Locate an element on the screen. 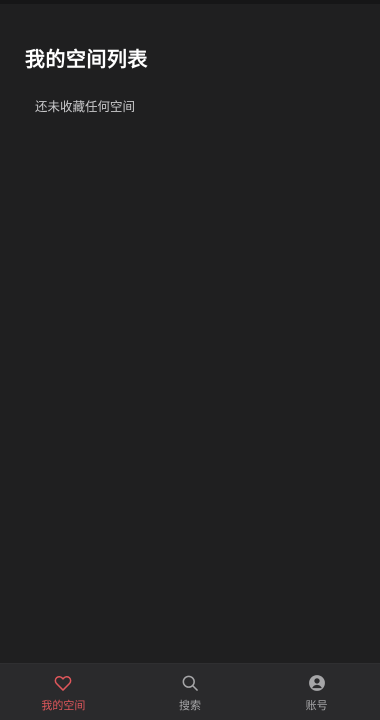 The image size is (380, 720). empty-state-message: 还未收藏任何空间 is located at coordinates (85, 106).